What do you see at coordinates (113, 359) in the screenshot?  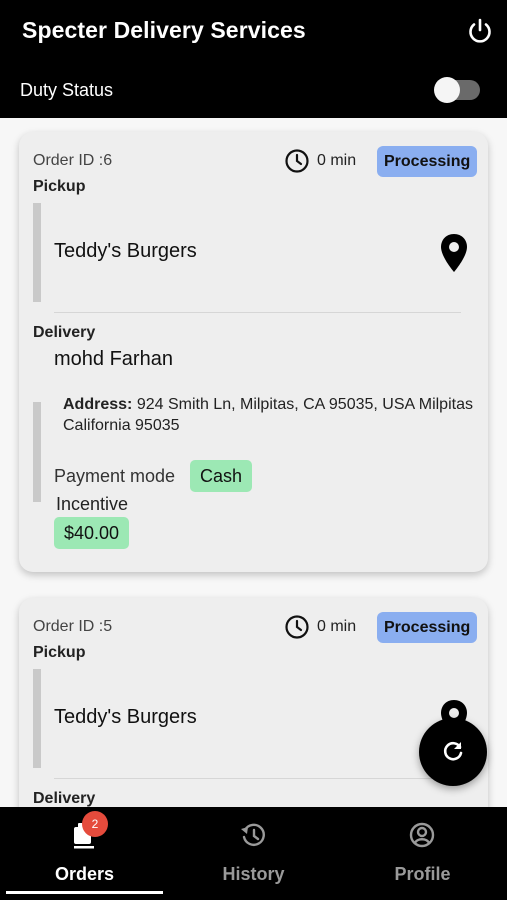 I see `customer-name: mohd Farhan` at bounding box center [113, 359].